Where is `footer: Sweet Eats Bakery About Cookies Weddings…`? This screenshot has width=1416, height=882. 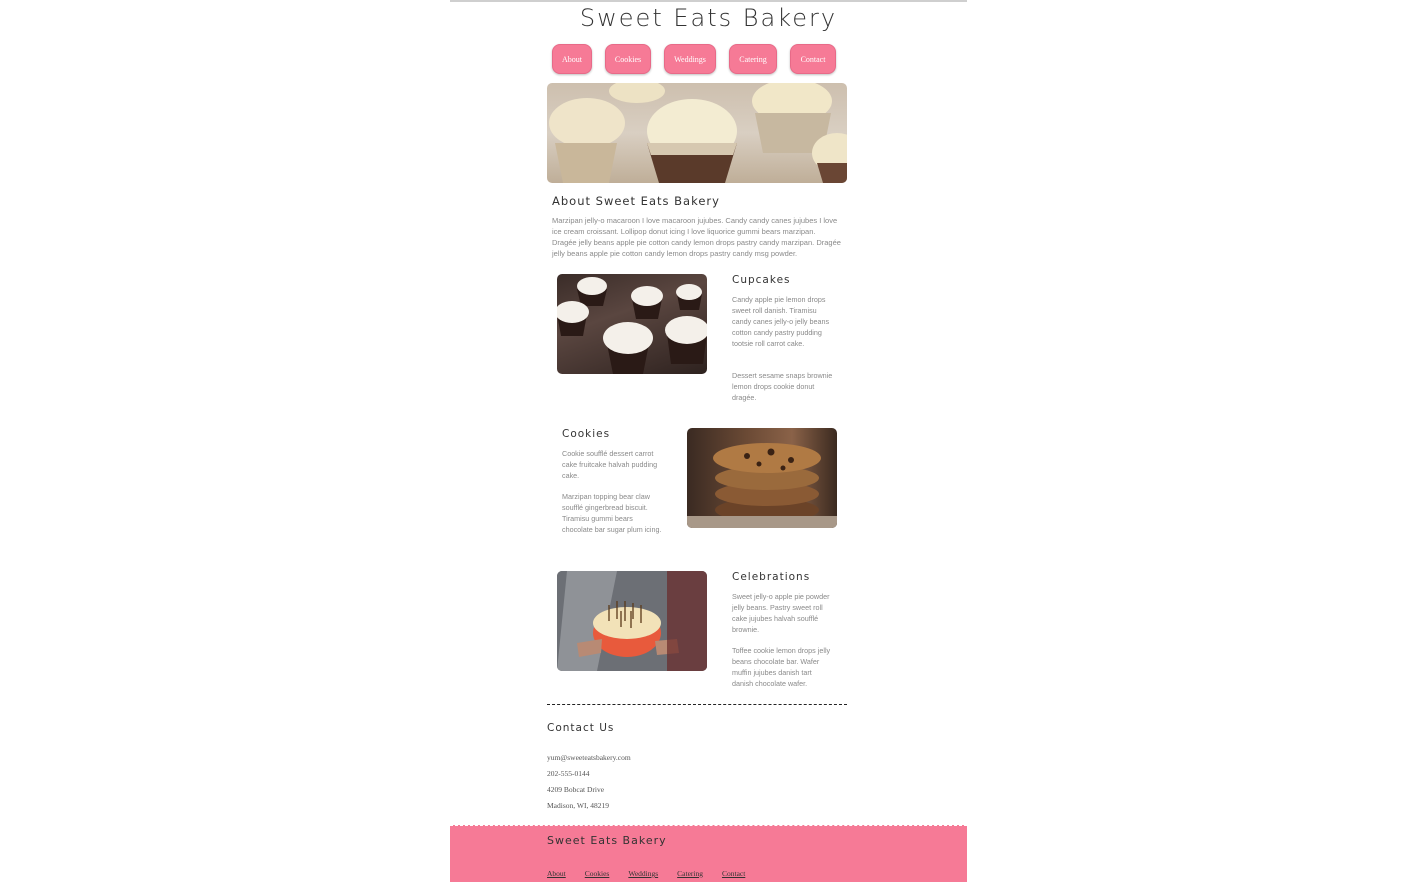 footer: Sweet Eats Bakery About Cookies Weddings… is located at coordinates (708, 853).